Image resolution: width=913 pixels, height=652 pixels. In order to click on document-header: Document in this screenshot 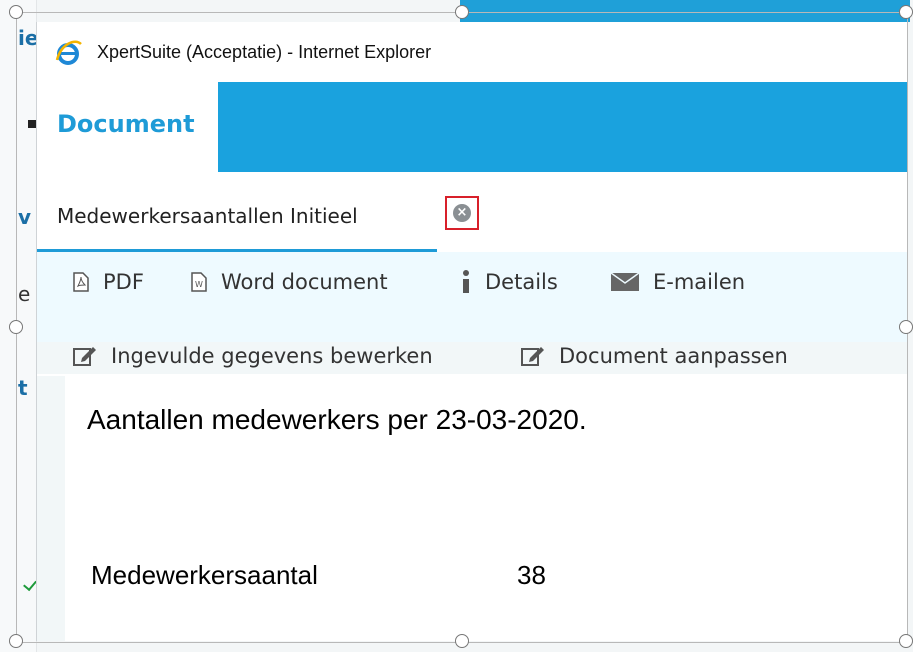, I will do `click(472, 127)`.